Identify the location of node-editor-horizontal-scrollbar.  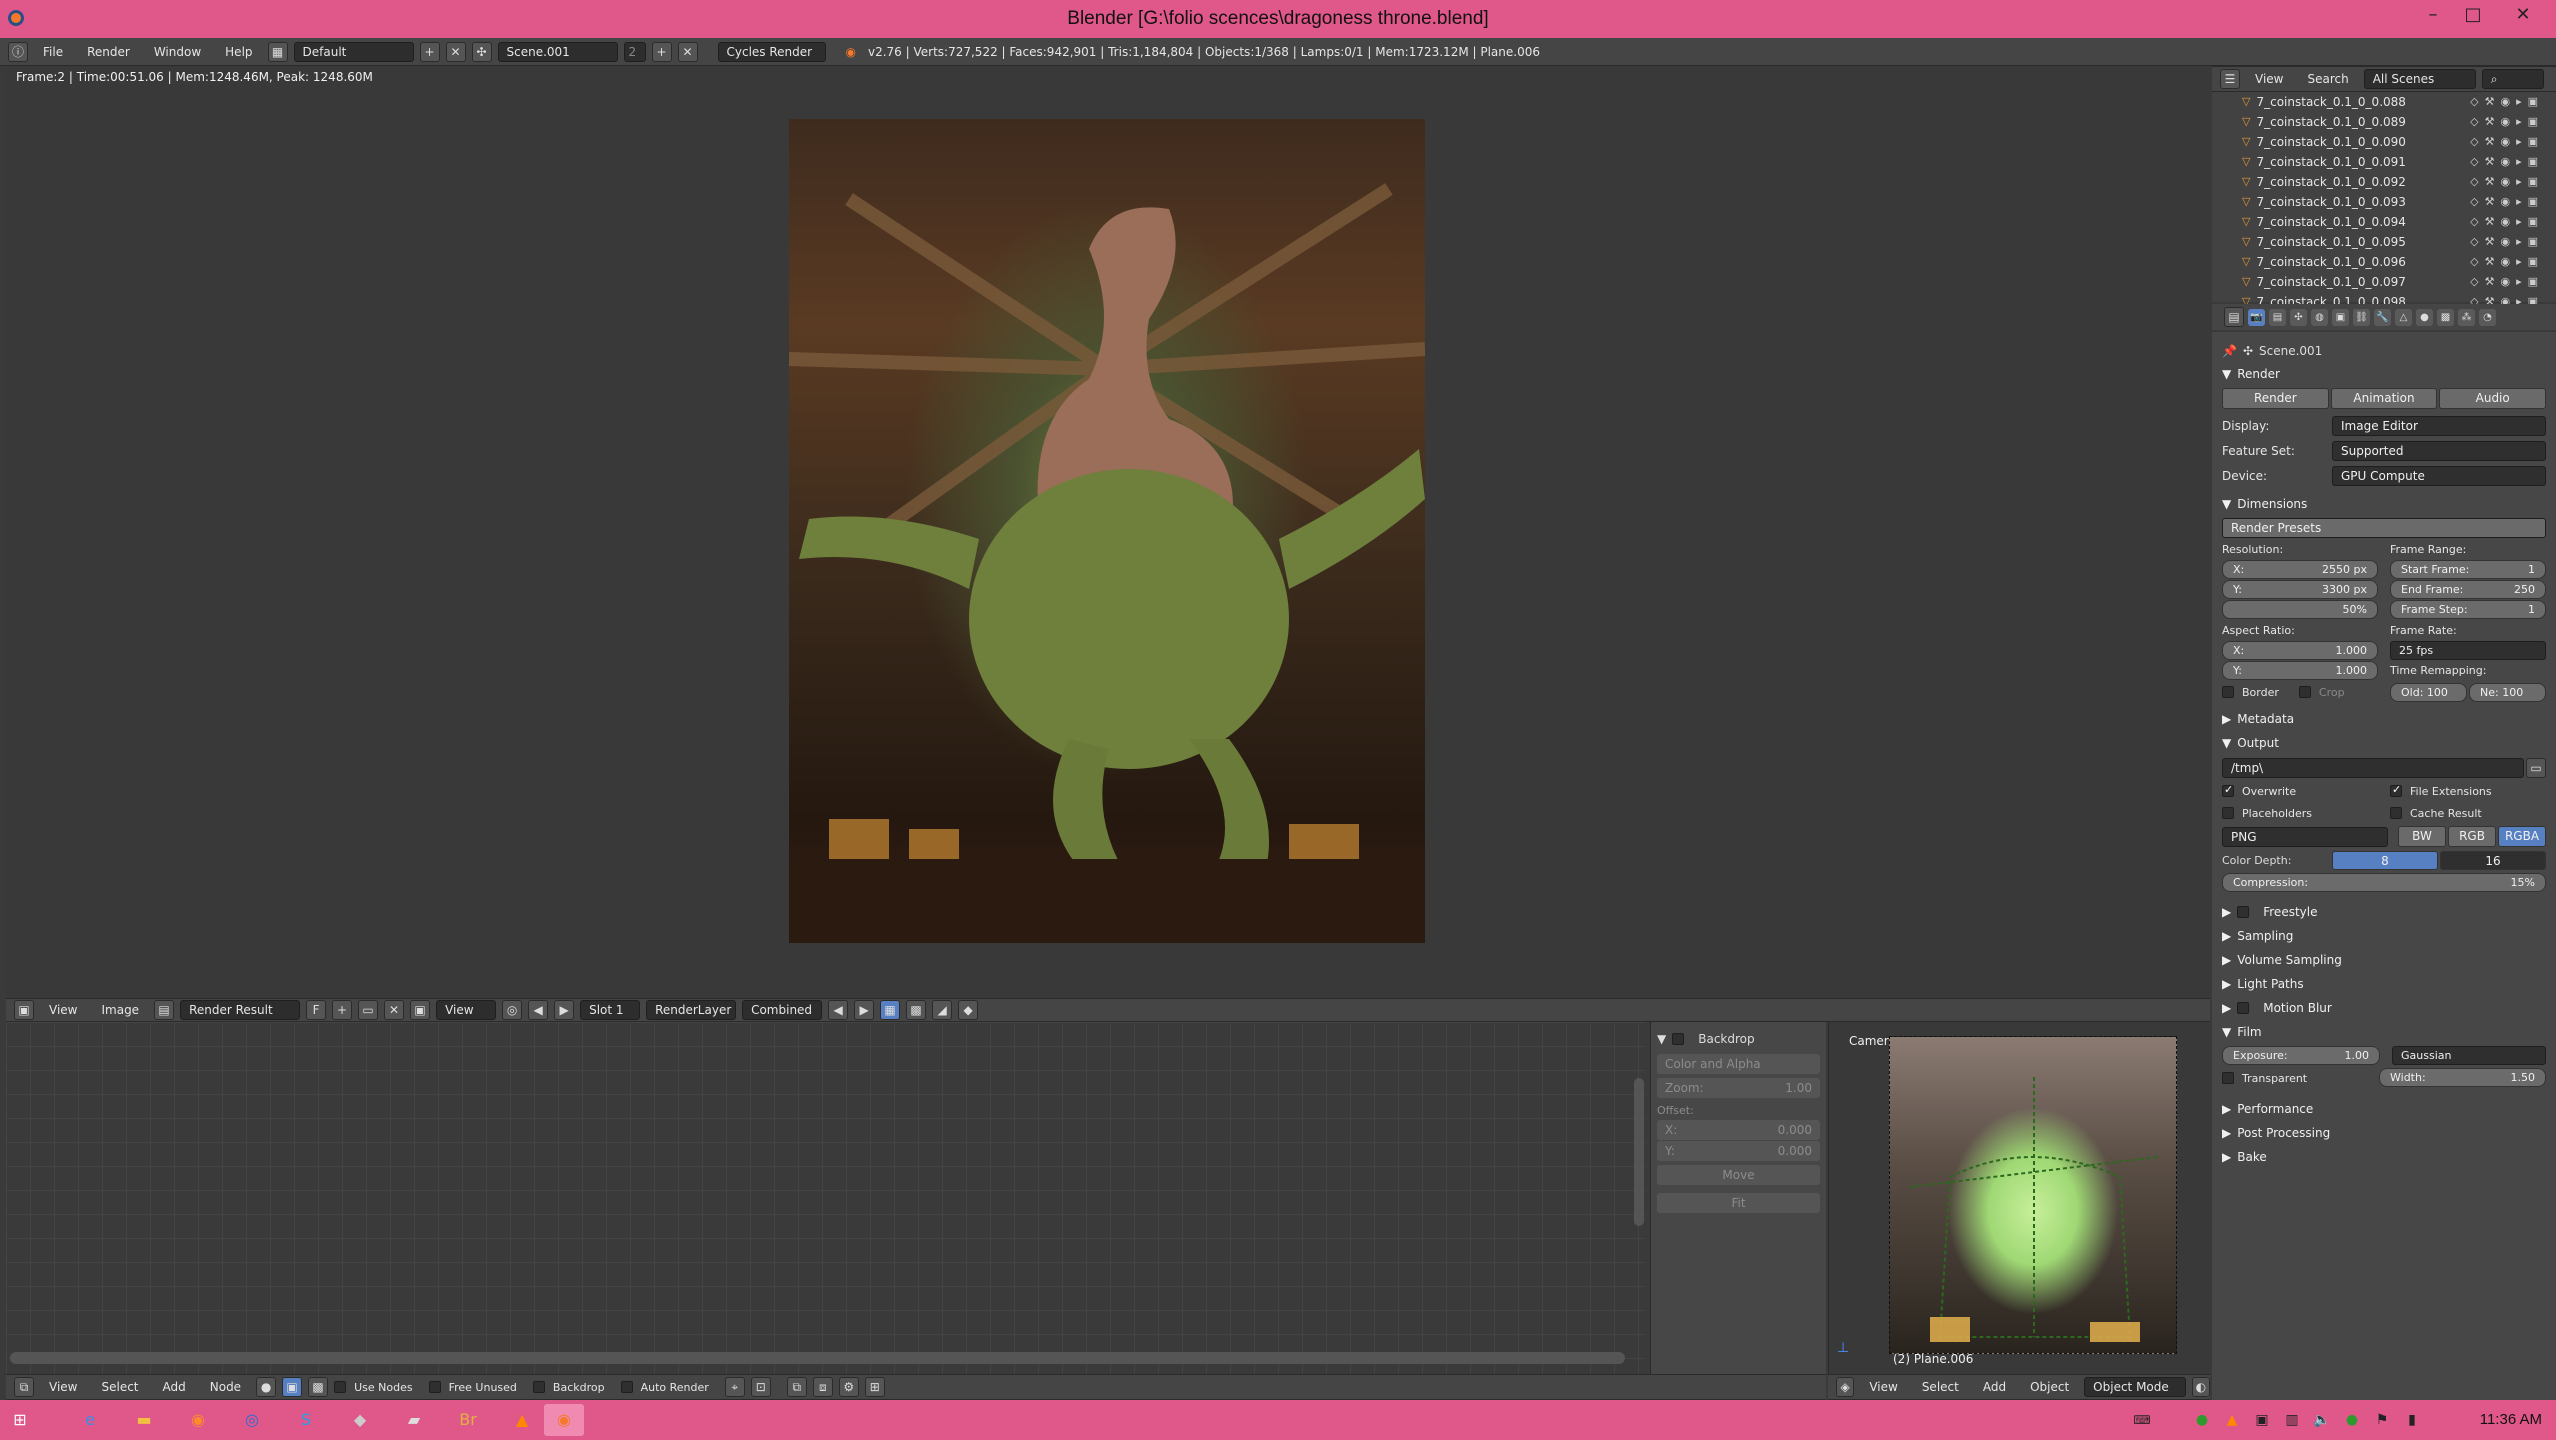
(817, 1358).